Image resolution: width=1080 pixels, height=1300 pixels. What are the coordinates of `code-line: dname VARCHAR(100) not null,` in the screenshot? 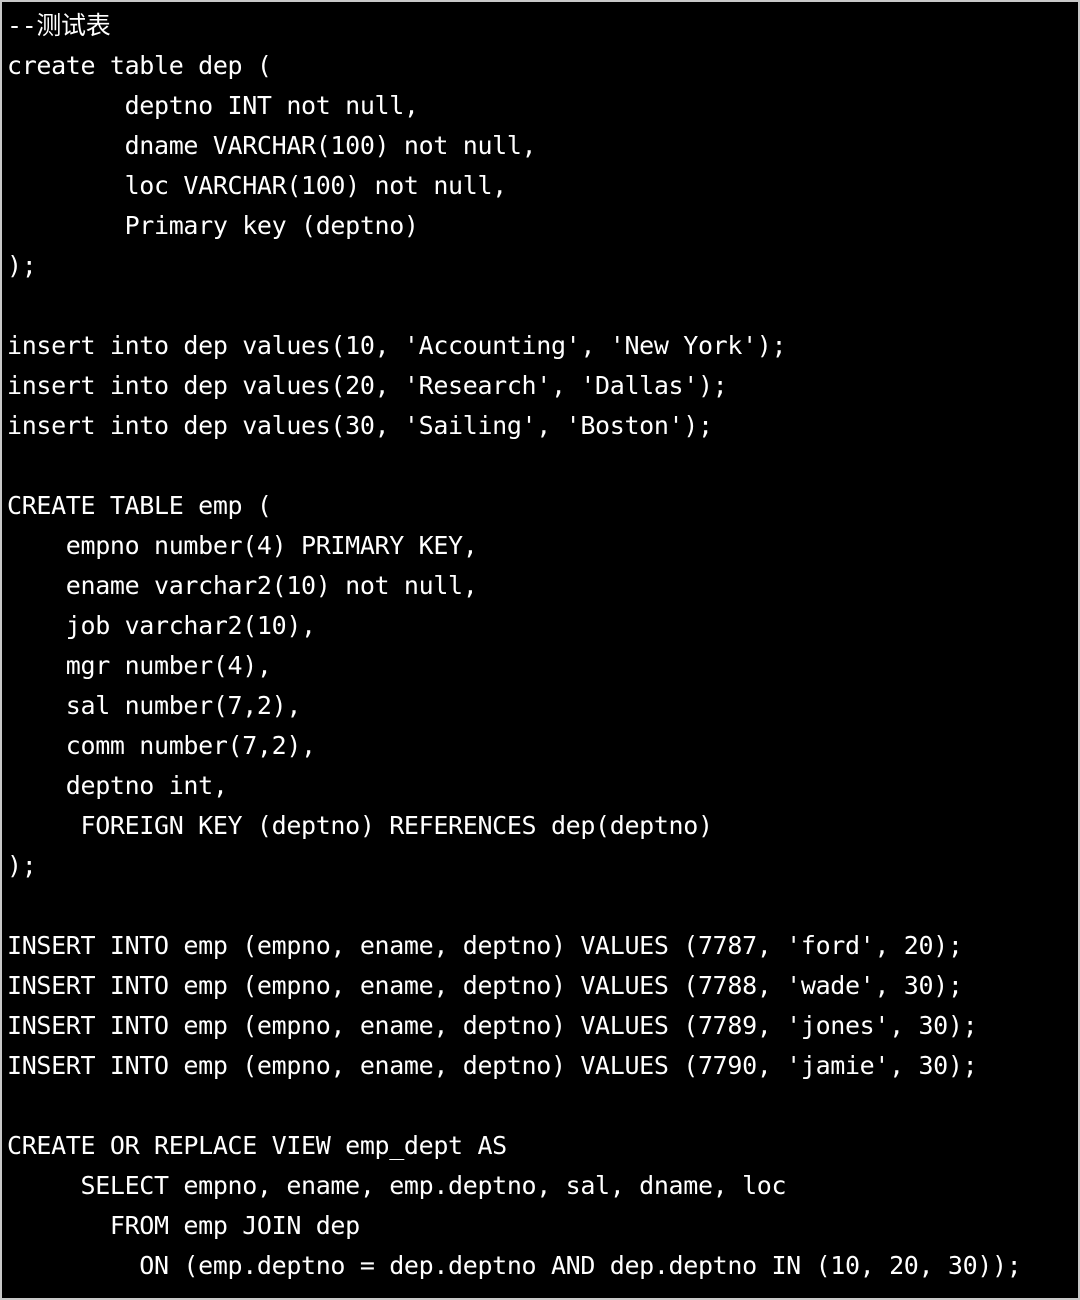 It's located at (272, 145).